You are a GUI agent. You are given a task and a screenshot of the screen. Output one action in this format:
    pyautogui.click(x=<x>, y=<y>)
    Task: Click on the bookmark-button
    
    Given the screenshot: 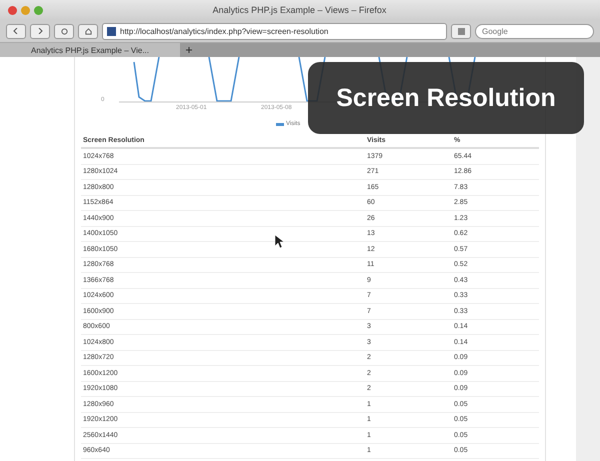 What is the action you would take?
    pyautogui.click(x=461, y=31)
    